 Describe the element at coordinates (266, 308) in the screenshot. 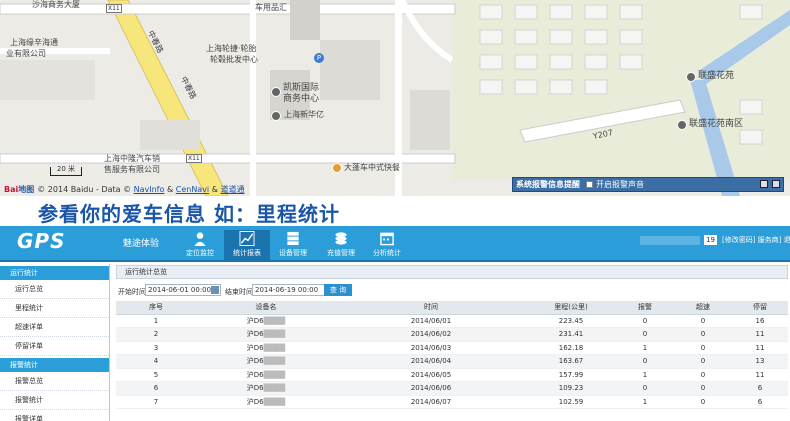

I see `col-header-device: 设备名` at that location.